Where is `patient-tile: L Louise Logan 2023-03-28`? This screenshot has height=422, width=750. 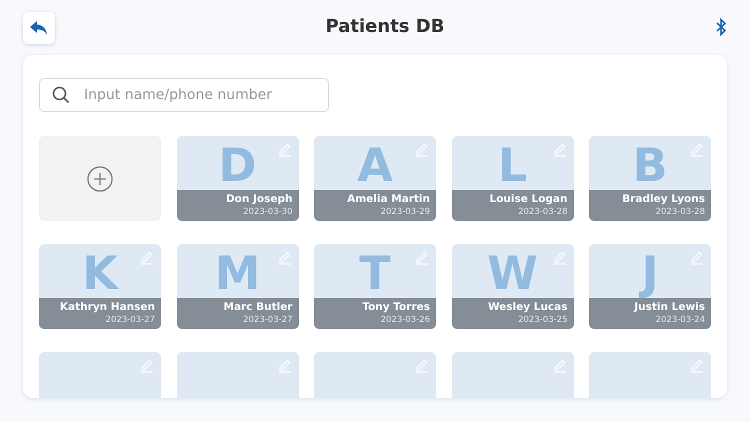 patient-tile: L Louise Logan 2023-03-28 is located at coordinates (513, 178).